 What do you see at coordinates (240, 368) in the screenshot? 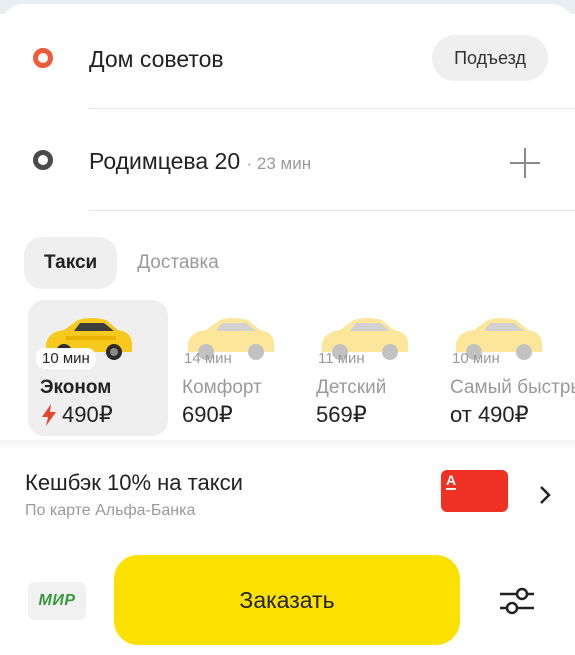
I see `tariff-card-comfort: 14 мин Комфорт 690₽` at bounding box center [240, 368].